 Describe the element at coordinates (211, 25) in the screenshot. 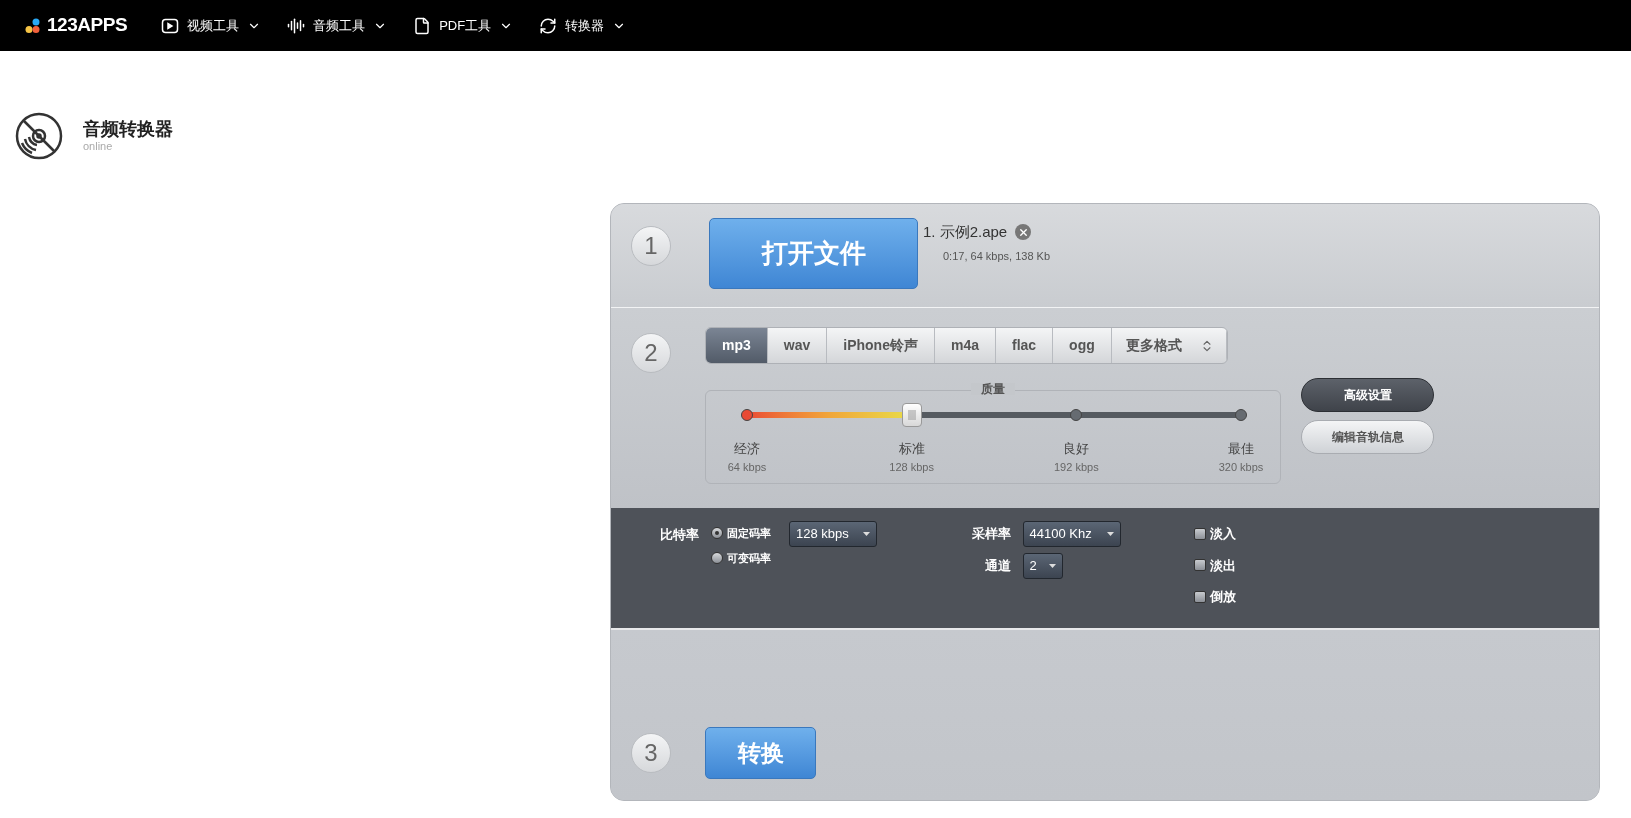

I see `nav-menu-item: 视频工具` at that location.